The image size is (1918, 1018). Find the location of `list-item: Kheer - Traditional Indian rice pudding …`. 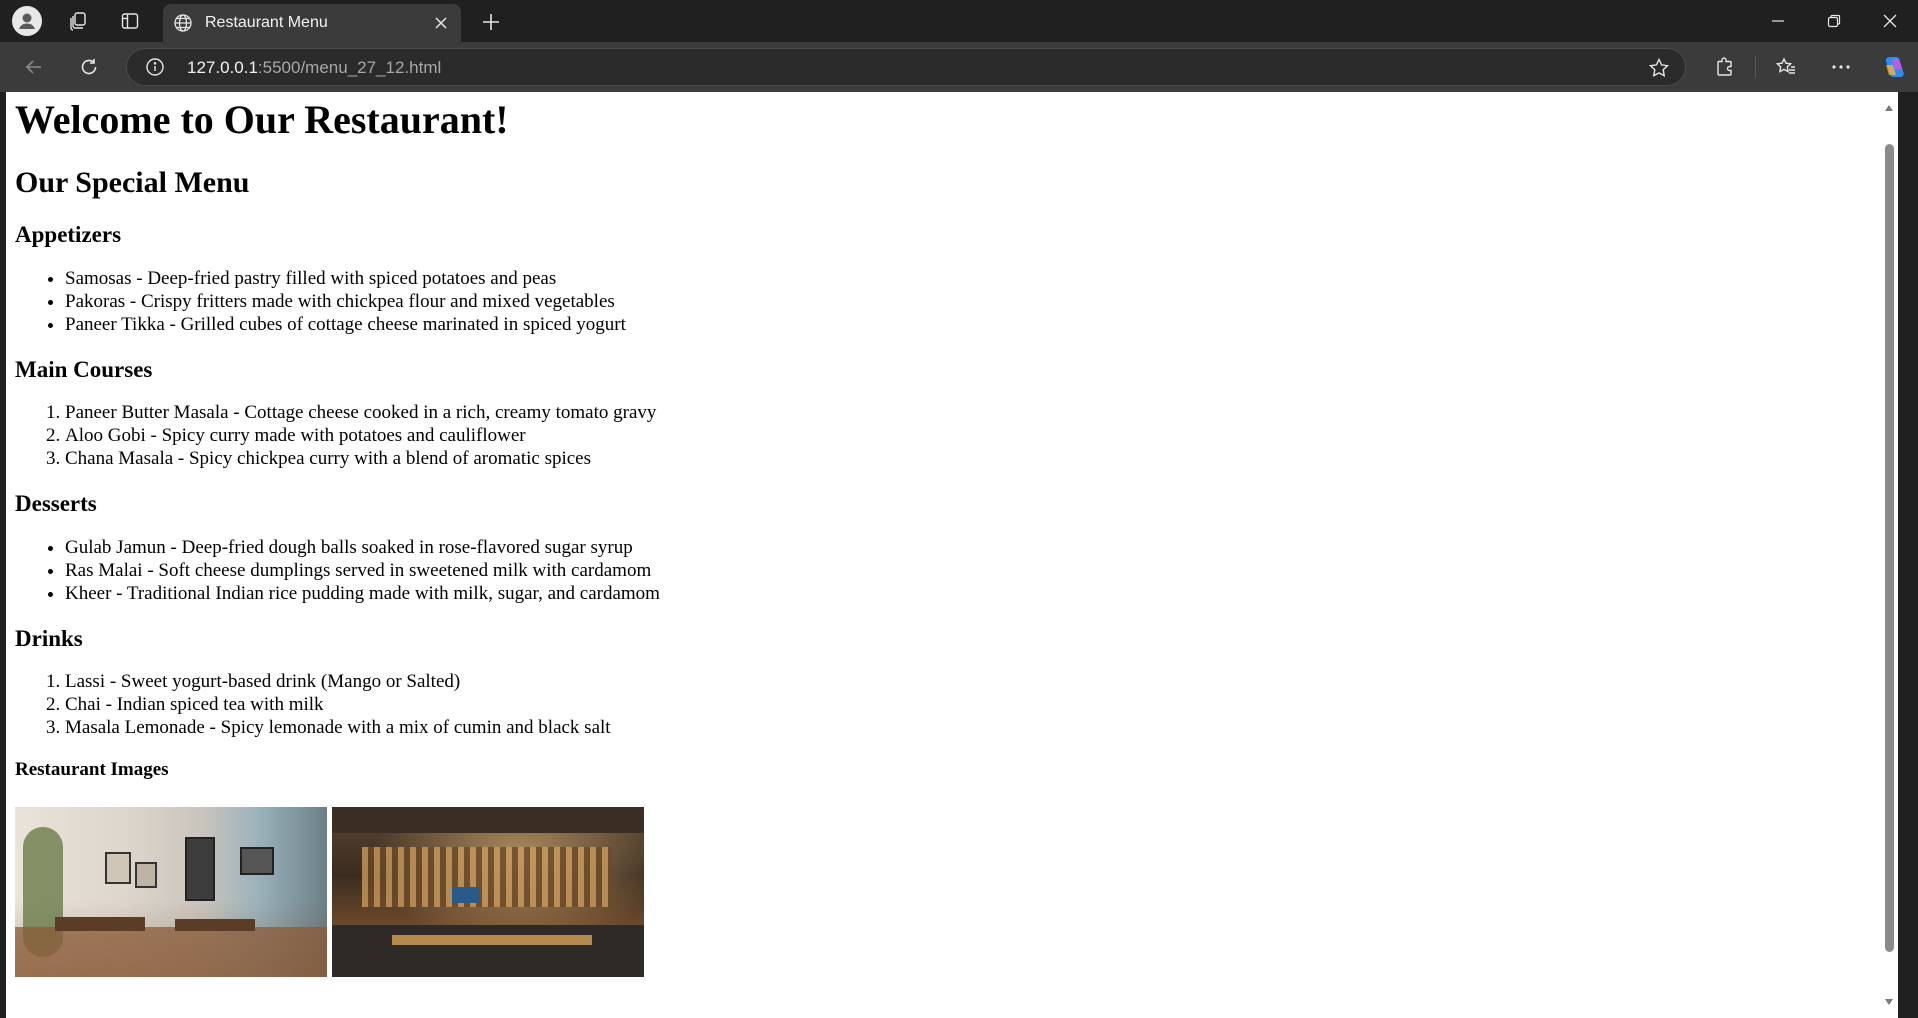

list-item: Kheer - Traditional Indian rice pudding … is located at coordinates (970, 593).